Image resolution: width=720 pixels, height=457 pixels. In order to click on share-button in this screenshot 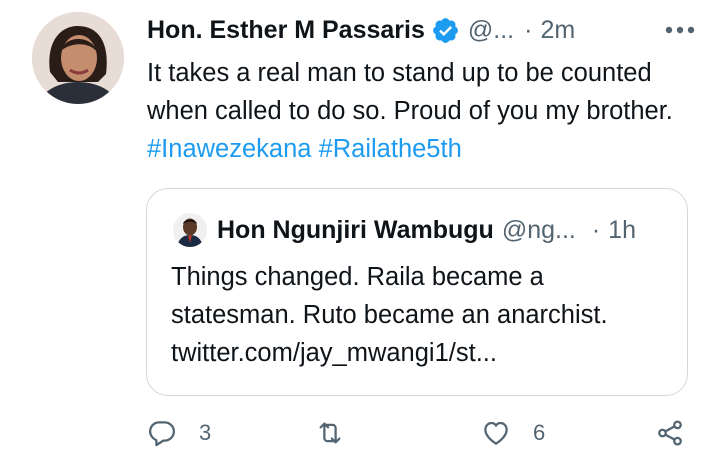, I will do `click(670, 433)`.